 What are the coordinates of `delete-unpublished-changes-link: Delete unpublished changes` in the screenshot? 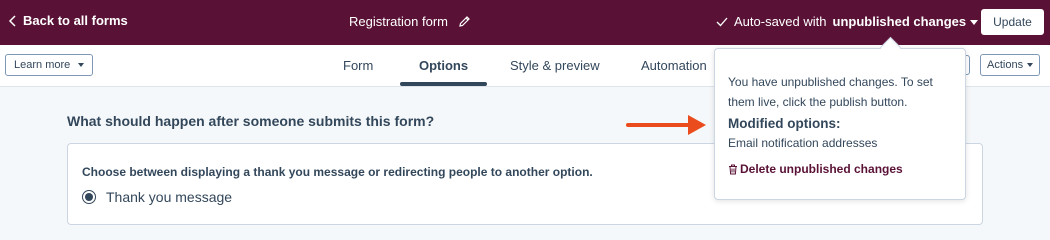 It's located at (815, 169).